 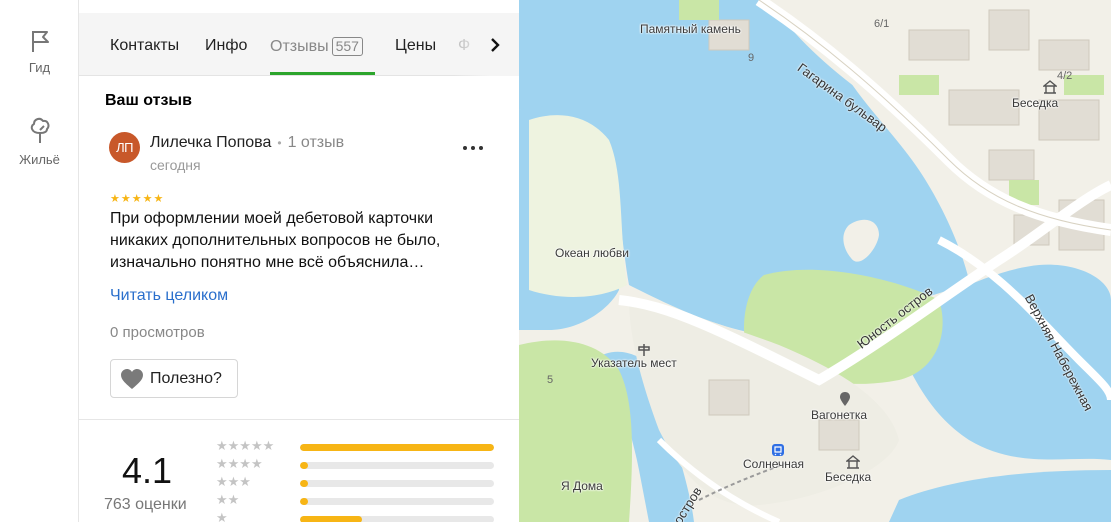 What do you see at coordinates (592, 253) in the screenshot?
I see `map-label-ocean-love: Океан любви` at bounding box center [592, 253].